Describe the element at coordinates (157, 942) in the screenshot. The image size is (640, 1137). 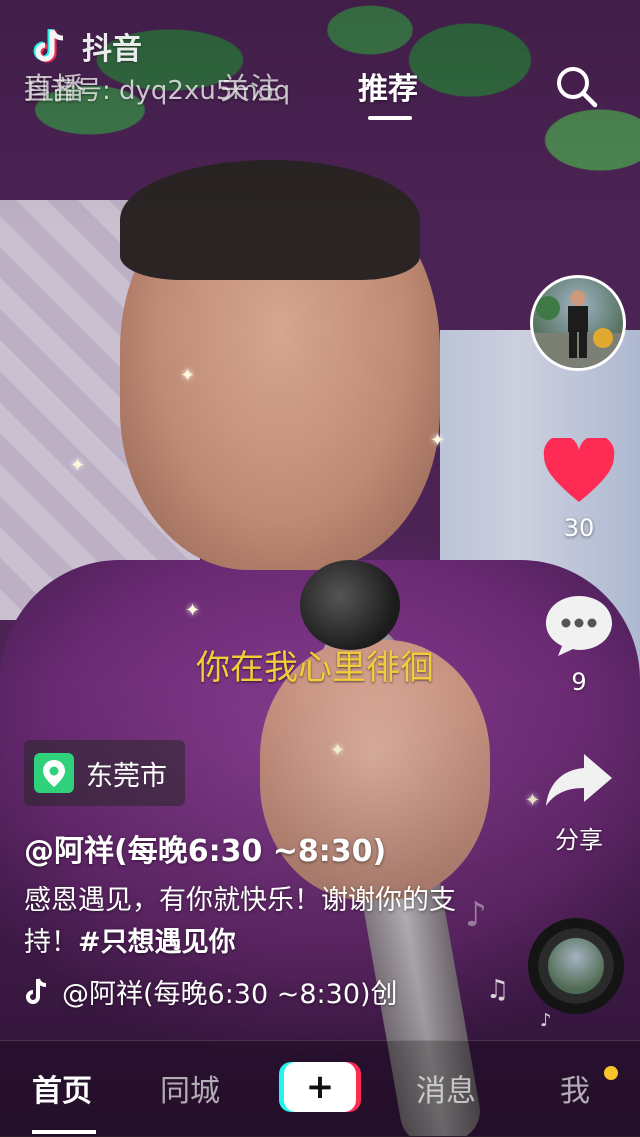
I see `hashtag-link: #只想遇见你` at that location.